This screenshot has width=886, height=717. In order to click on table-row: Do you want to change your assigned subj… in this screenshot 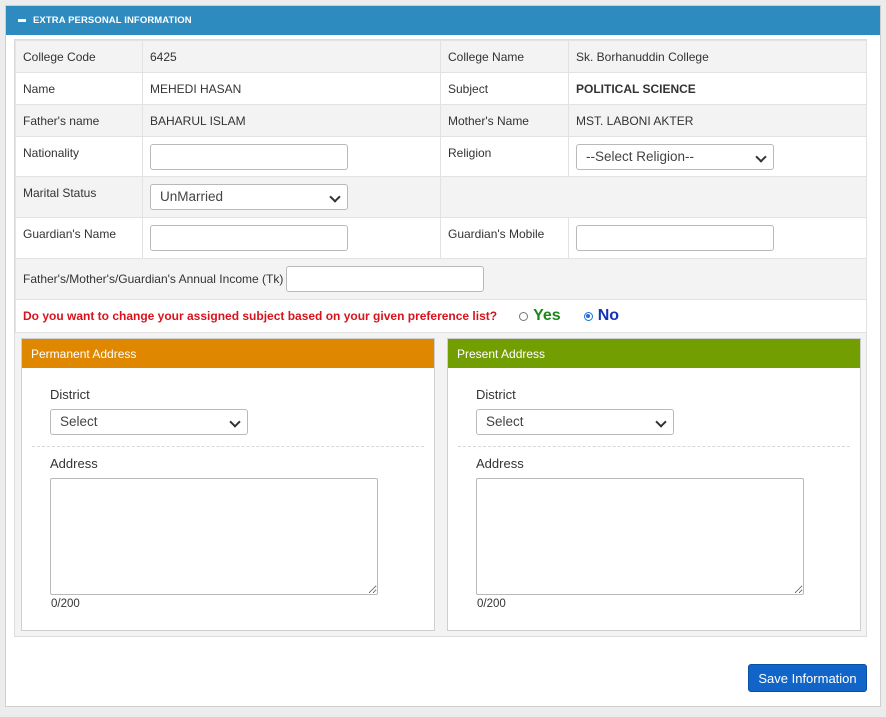, I will do `click(441, 316)`.